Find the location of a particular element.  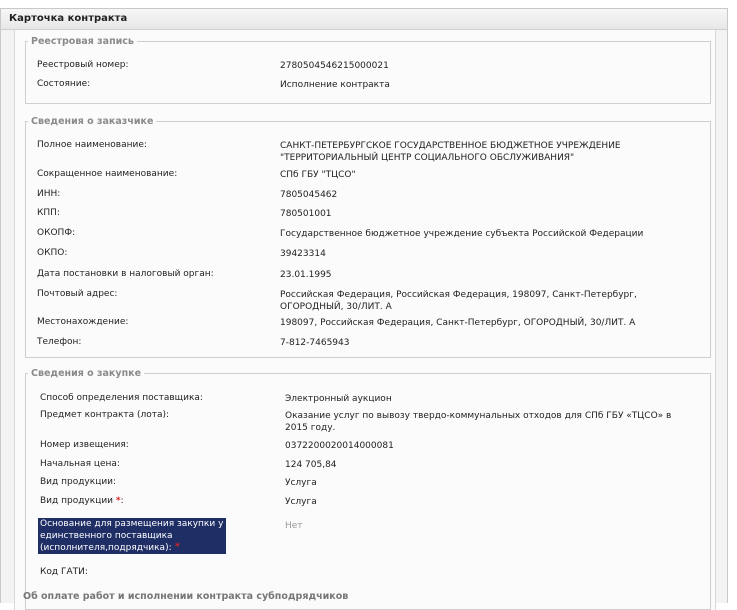

registry-legend: Реестровая запись is located at coordinates (82, 41).